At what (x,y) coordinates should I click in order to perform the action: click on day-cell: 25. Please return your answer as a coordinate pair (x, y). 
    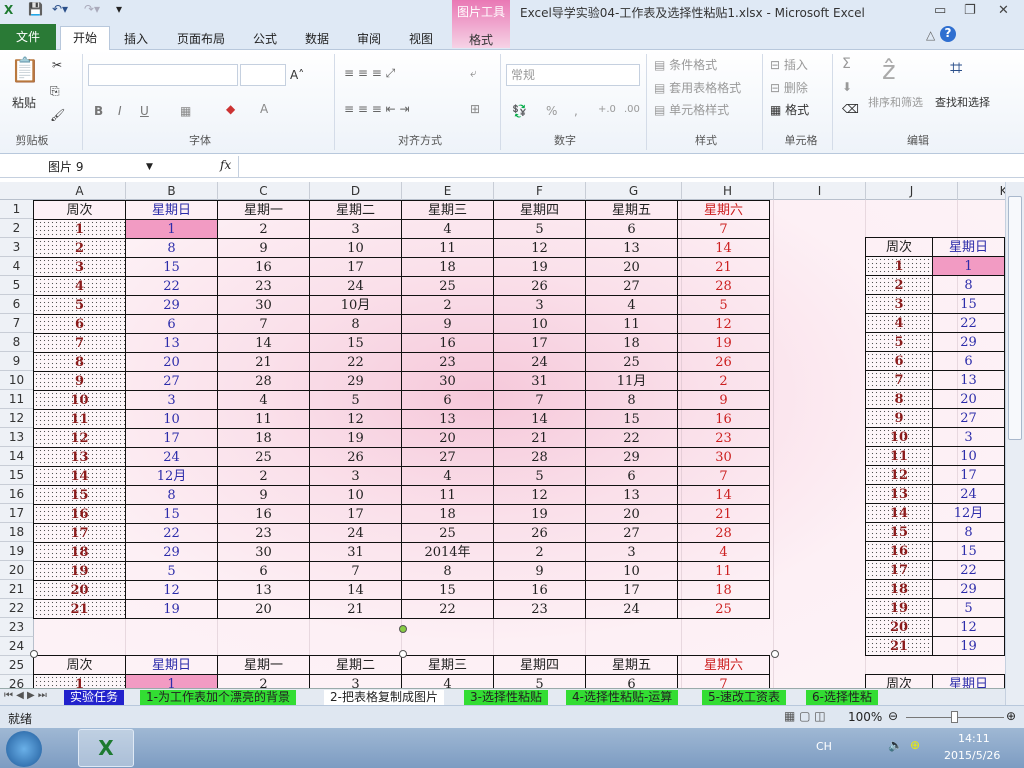
    Looking at the image, I should click on (447, 286).